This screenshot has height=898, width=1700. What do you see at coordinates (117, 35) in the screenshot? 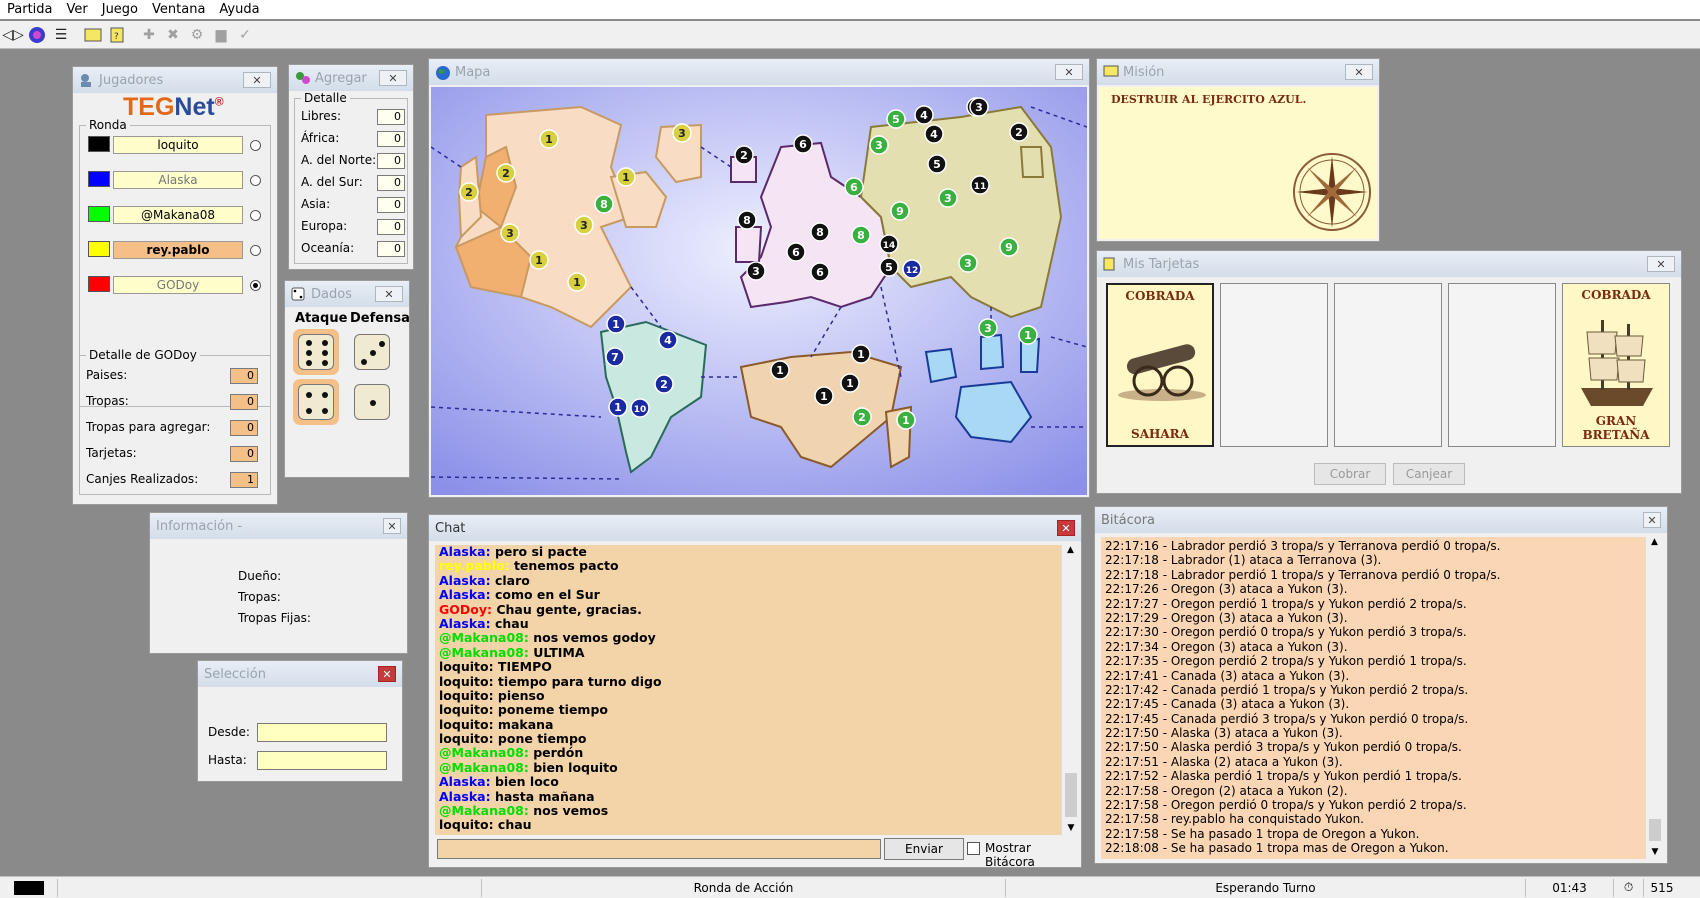
I see `cards-icon: ?` at bounding box center [117, 35].